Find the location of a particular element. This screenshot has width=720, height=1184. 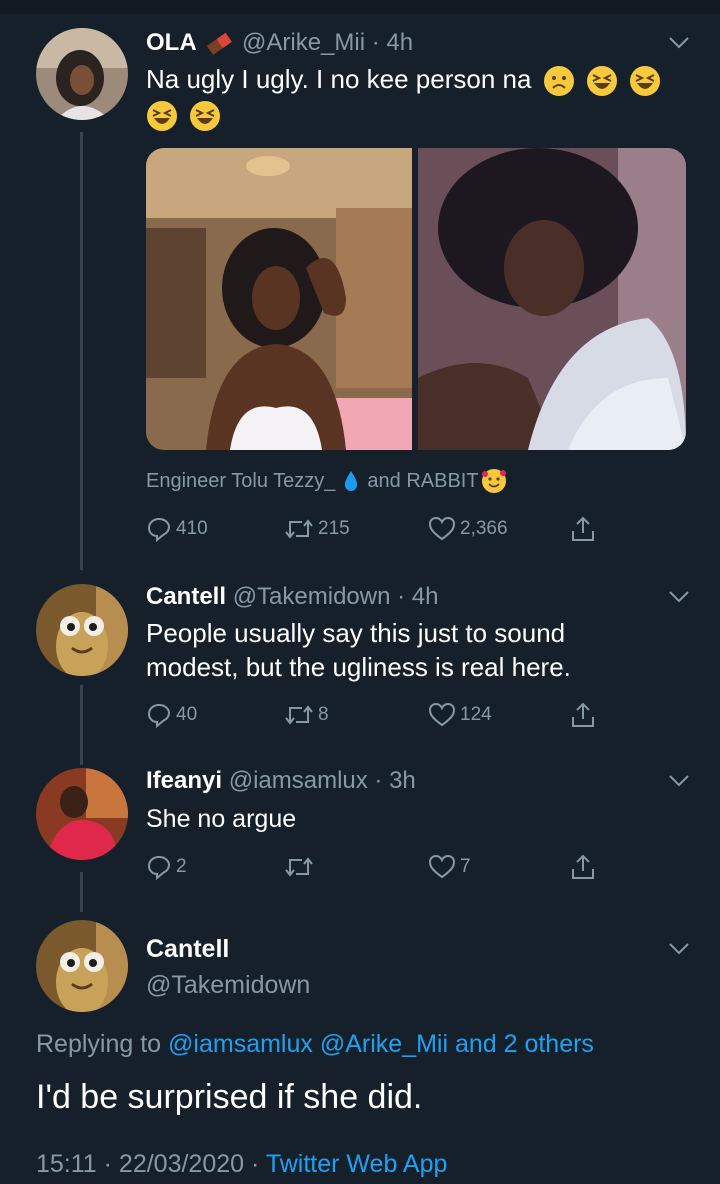

retweet-button: 8 is located at coordinates (306, 715).